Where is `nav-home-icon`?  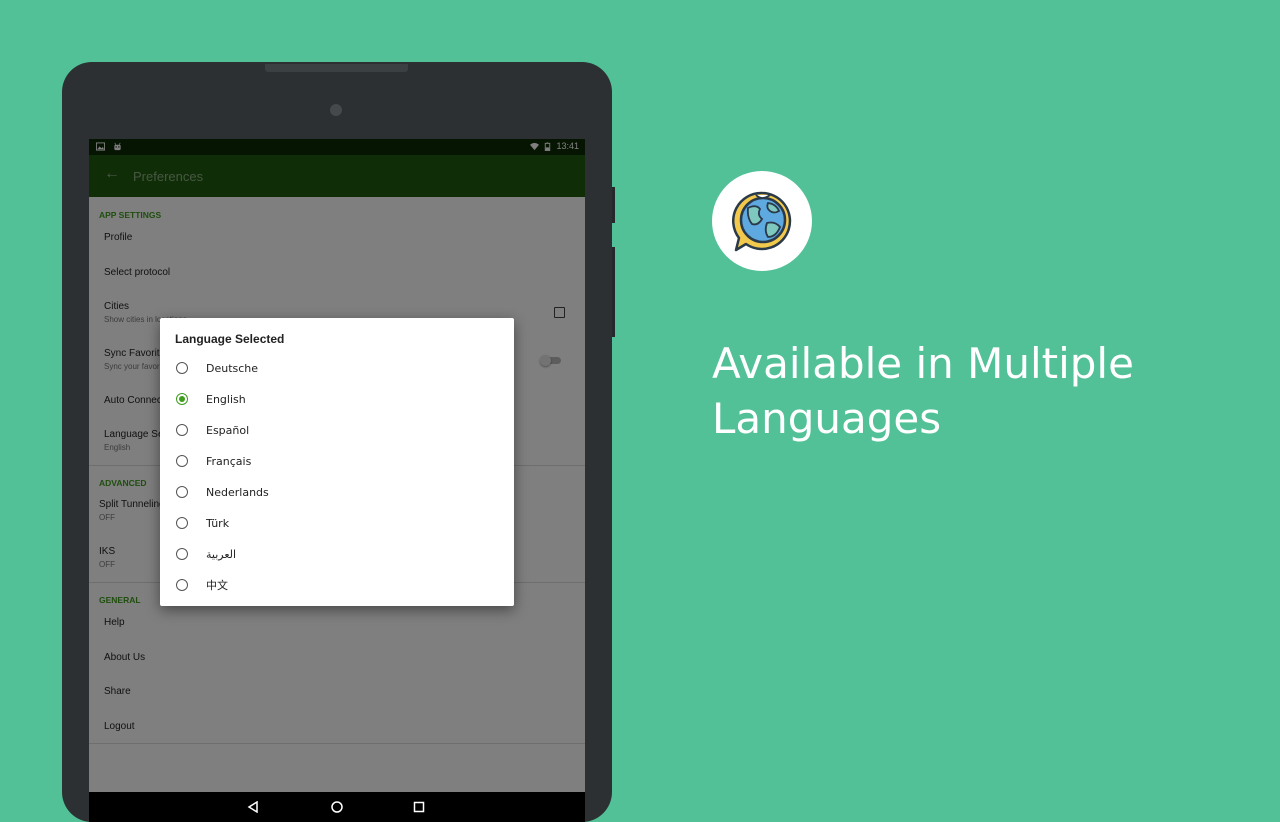 nav-home-icon is located at coordinates (337, 807).